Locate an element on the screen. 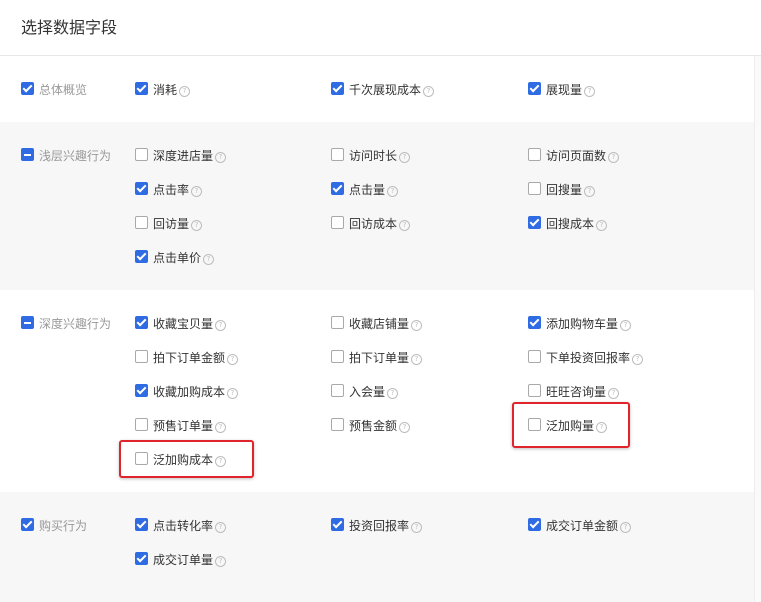 Image resolution: width=761 pixels, height=602 pixels. field-label: 点击率 is located at coordinates (171, 190).